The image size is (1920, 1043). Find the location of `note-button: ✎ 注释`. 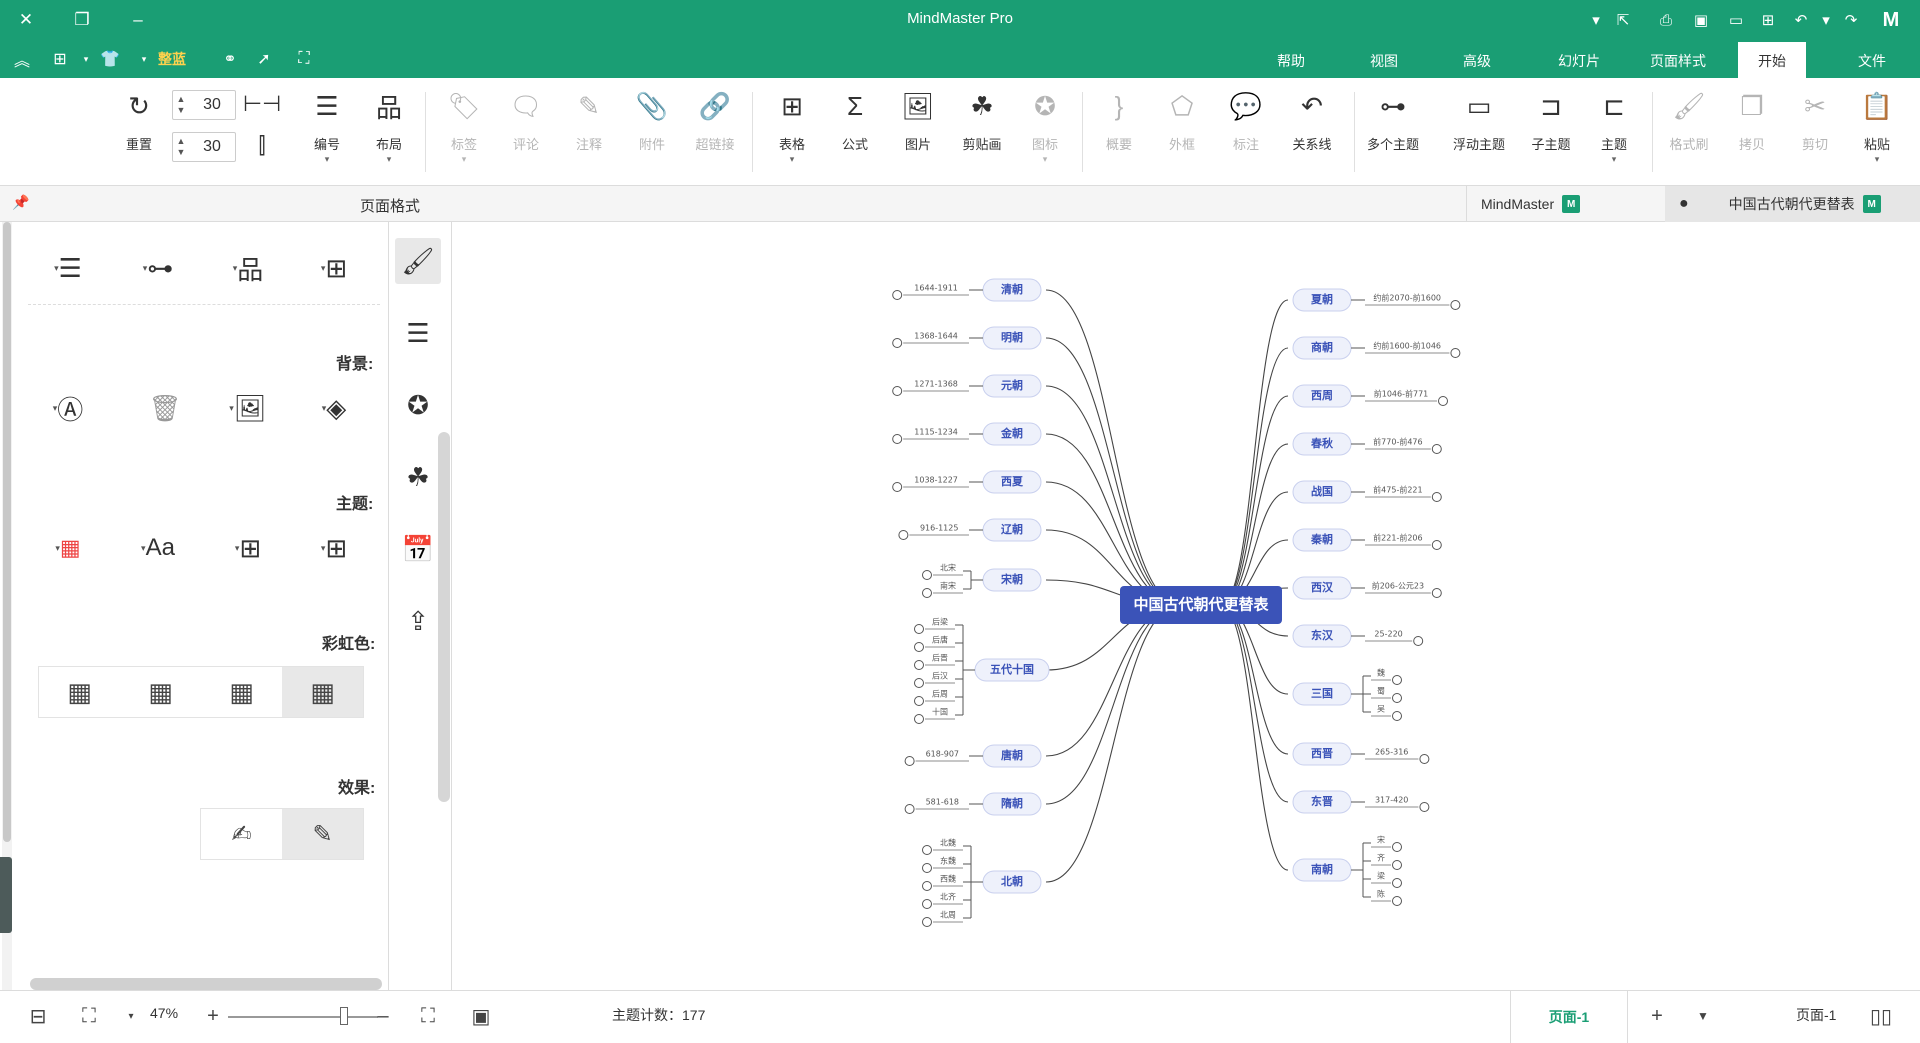

note-button: ✎ 注释 is located at coordinates (589, 133).